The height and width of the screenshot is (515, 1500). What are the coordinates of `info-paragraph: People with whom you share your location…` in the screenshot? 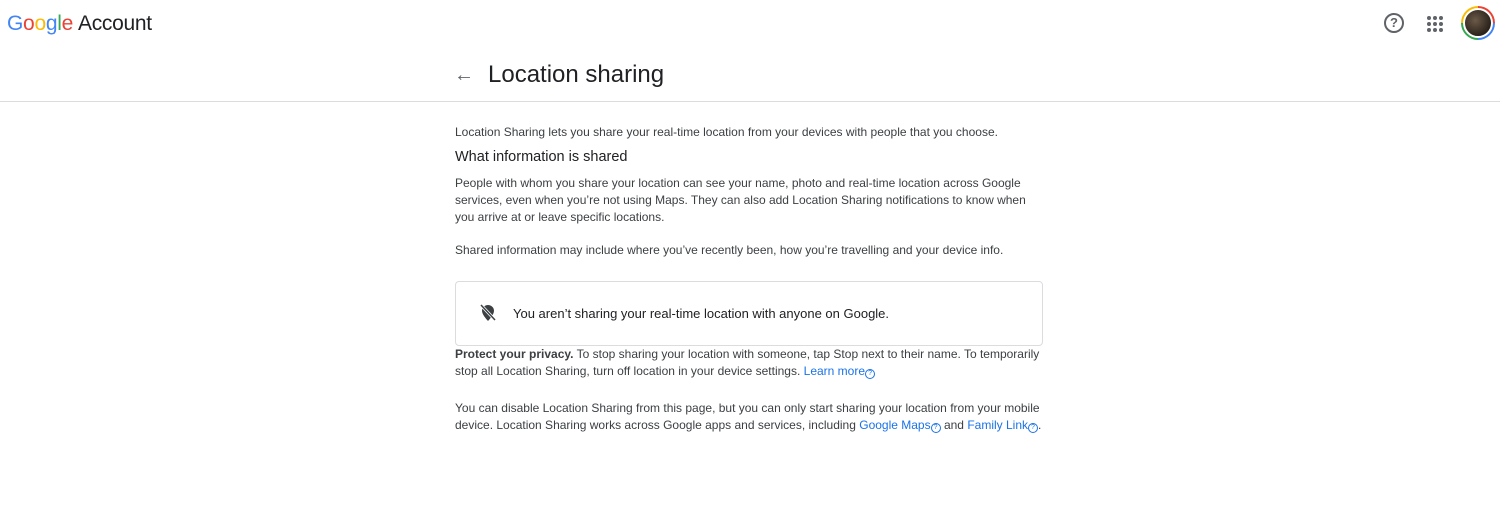 It's located at (740, 200).